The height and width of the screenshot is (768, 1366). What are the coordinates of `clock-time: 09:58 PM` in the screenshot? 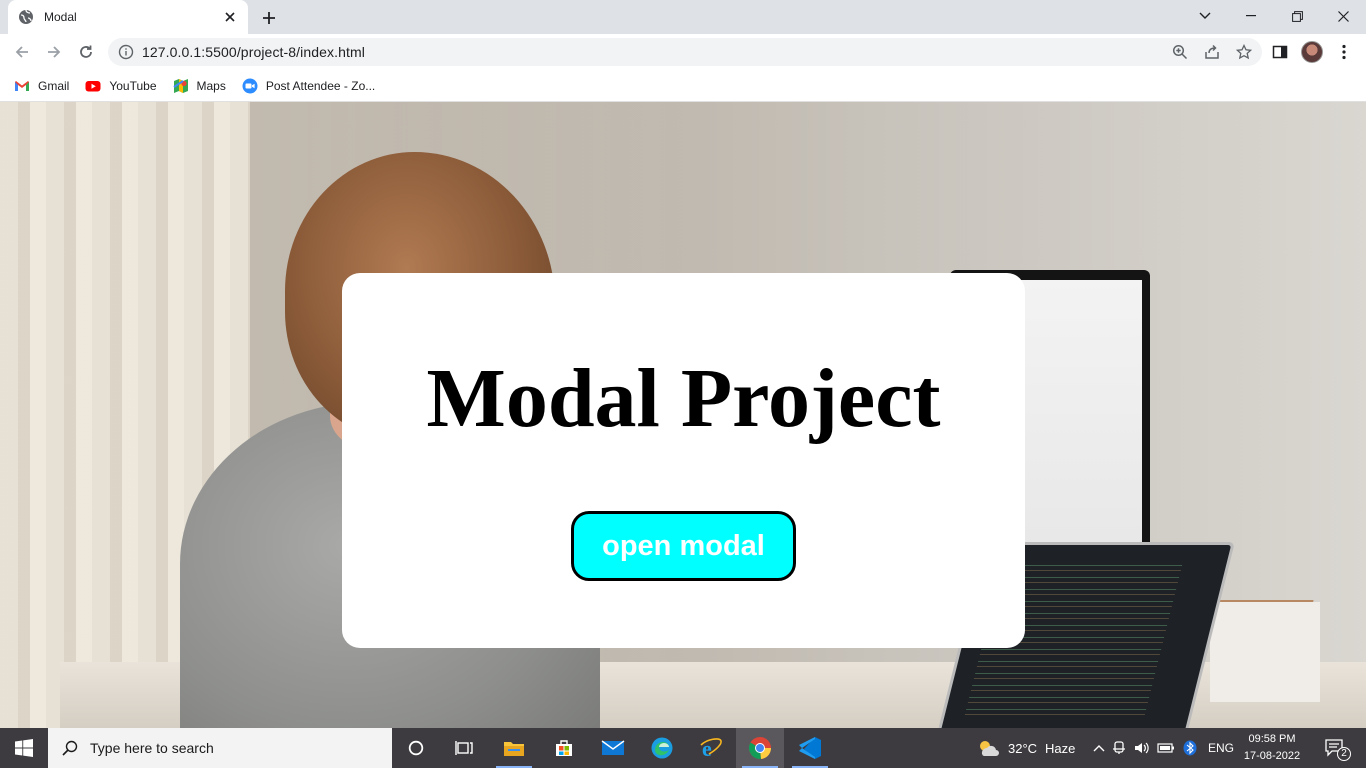 It's located at (1272, 739).